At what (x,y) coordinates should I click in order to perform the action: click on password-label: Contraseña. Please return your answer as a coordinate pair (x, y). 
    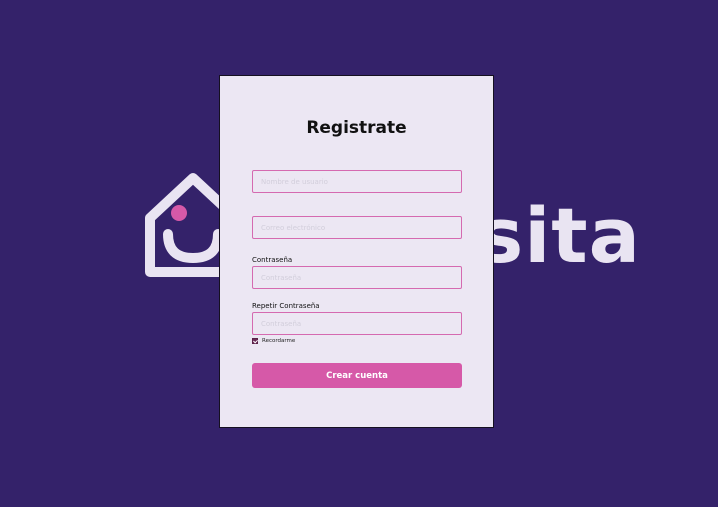
    Looking at the image, I should click on (272, 260).